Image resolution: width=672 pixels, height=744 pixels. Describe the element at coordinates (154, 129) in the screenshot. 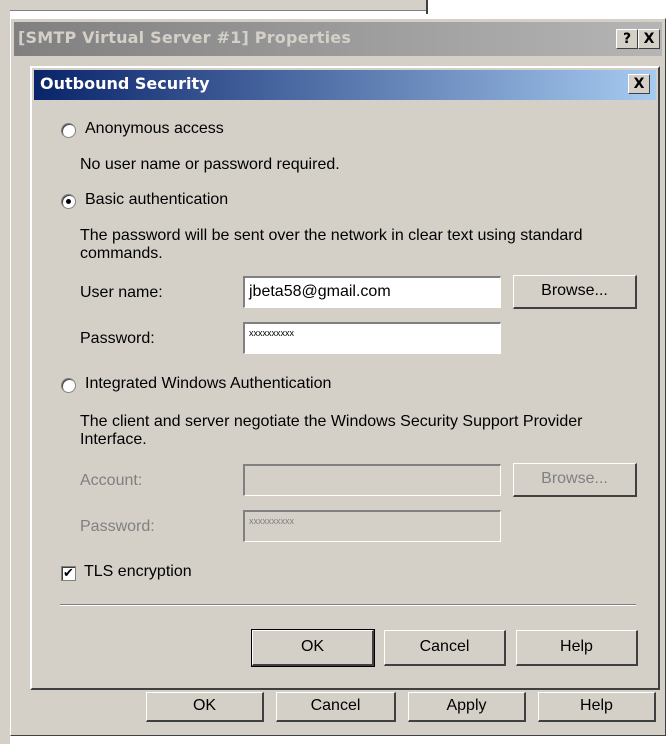

I see `anonymous-access-label: Anonymous access` at that location.